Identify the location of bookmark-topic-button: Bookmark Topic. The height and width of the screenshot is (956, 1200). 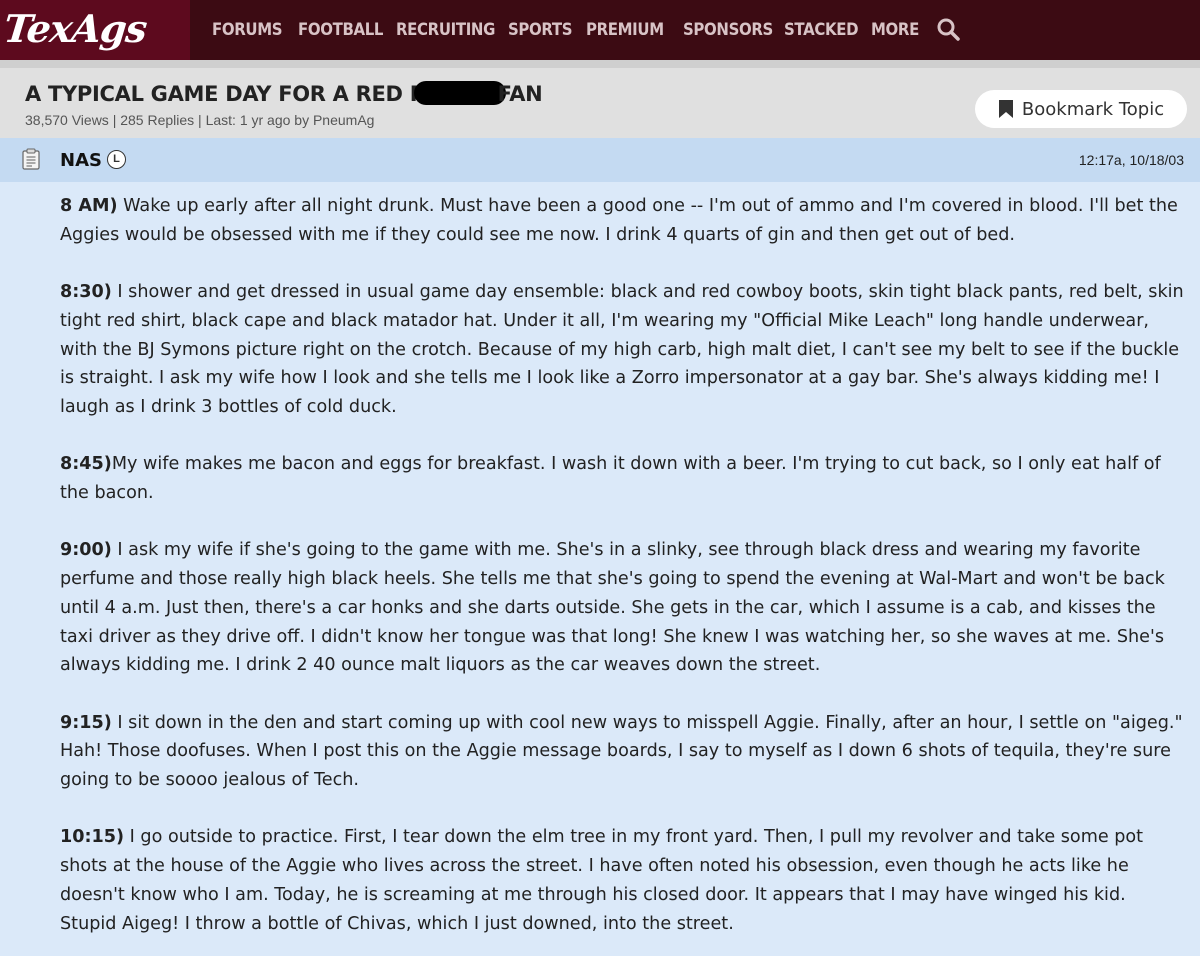
(1081, 109).